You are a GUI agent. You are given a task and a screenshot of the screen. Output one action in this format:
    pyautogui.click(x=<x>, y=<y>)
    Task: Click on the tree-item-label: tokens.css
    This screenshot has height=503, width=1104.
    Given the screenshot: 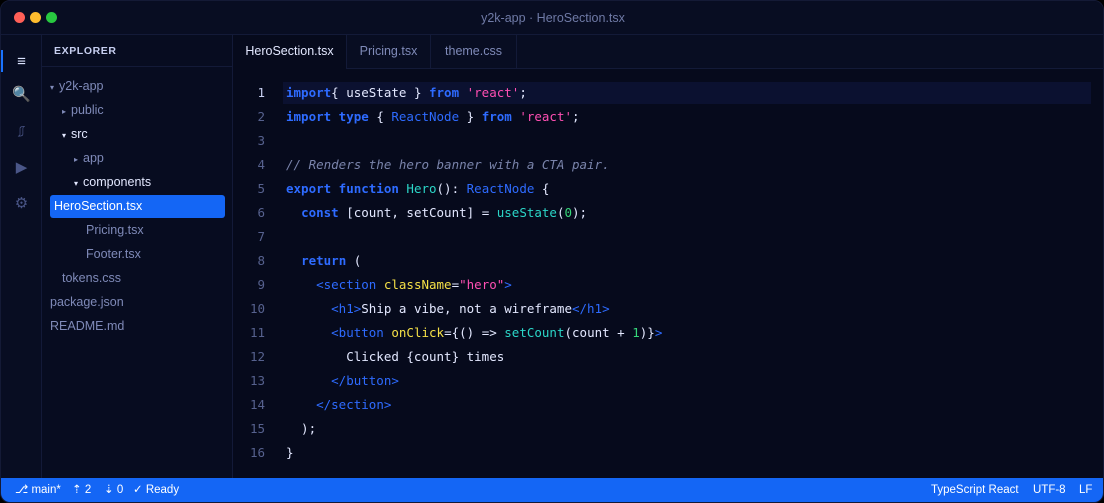 What is the action you would take?
    pyautogui.click(x=92, y=278)
    